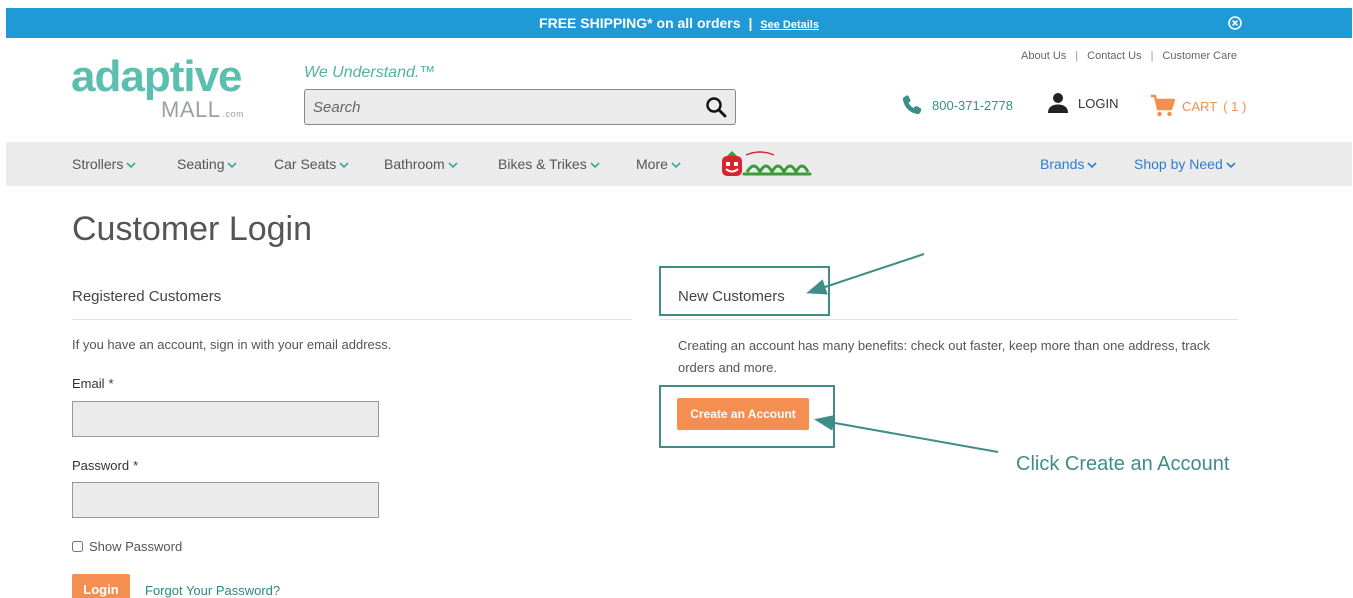 This screenshot has height=598, width=1353. I want to click on nav-more: More, so click(658, 164).